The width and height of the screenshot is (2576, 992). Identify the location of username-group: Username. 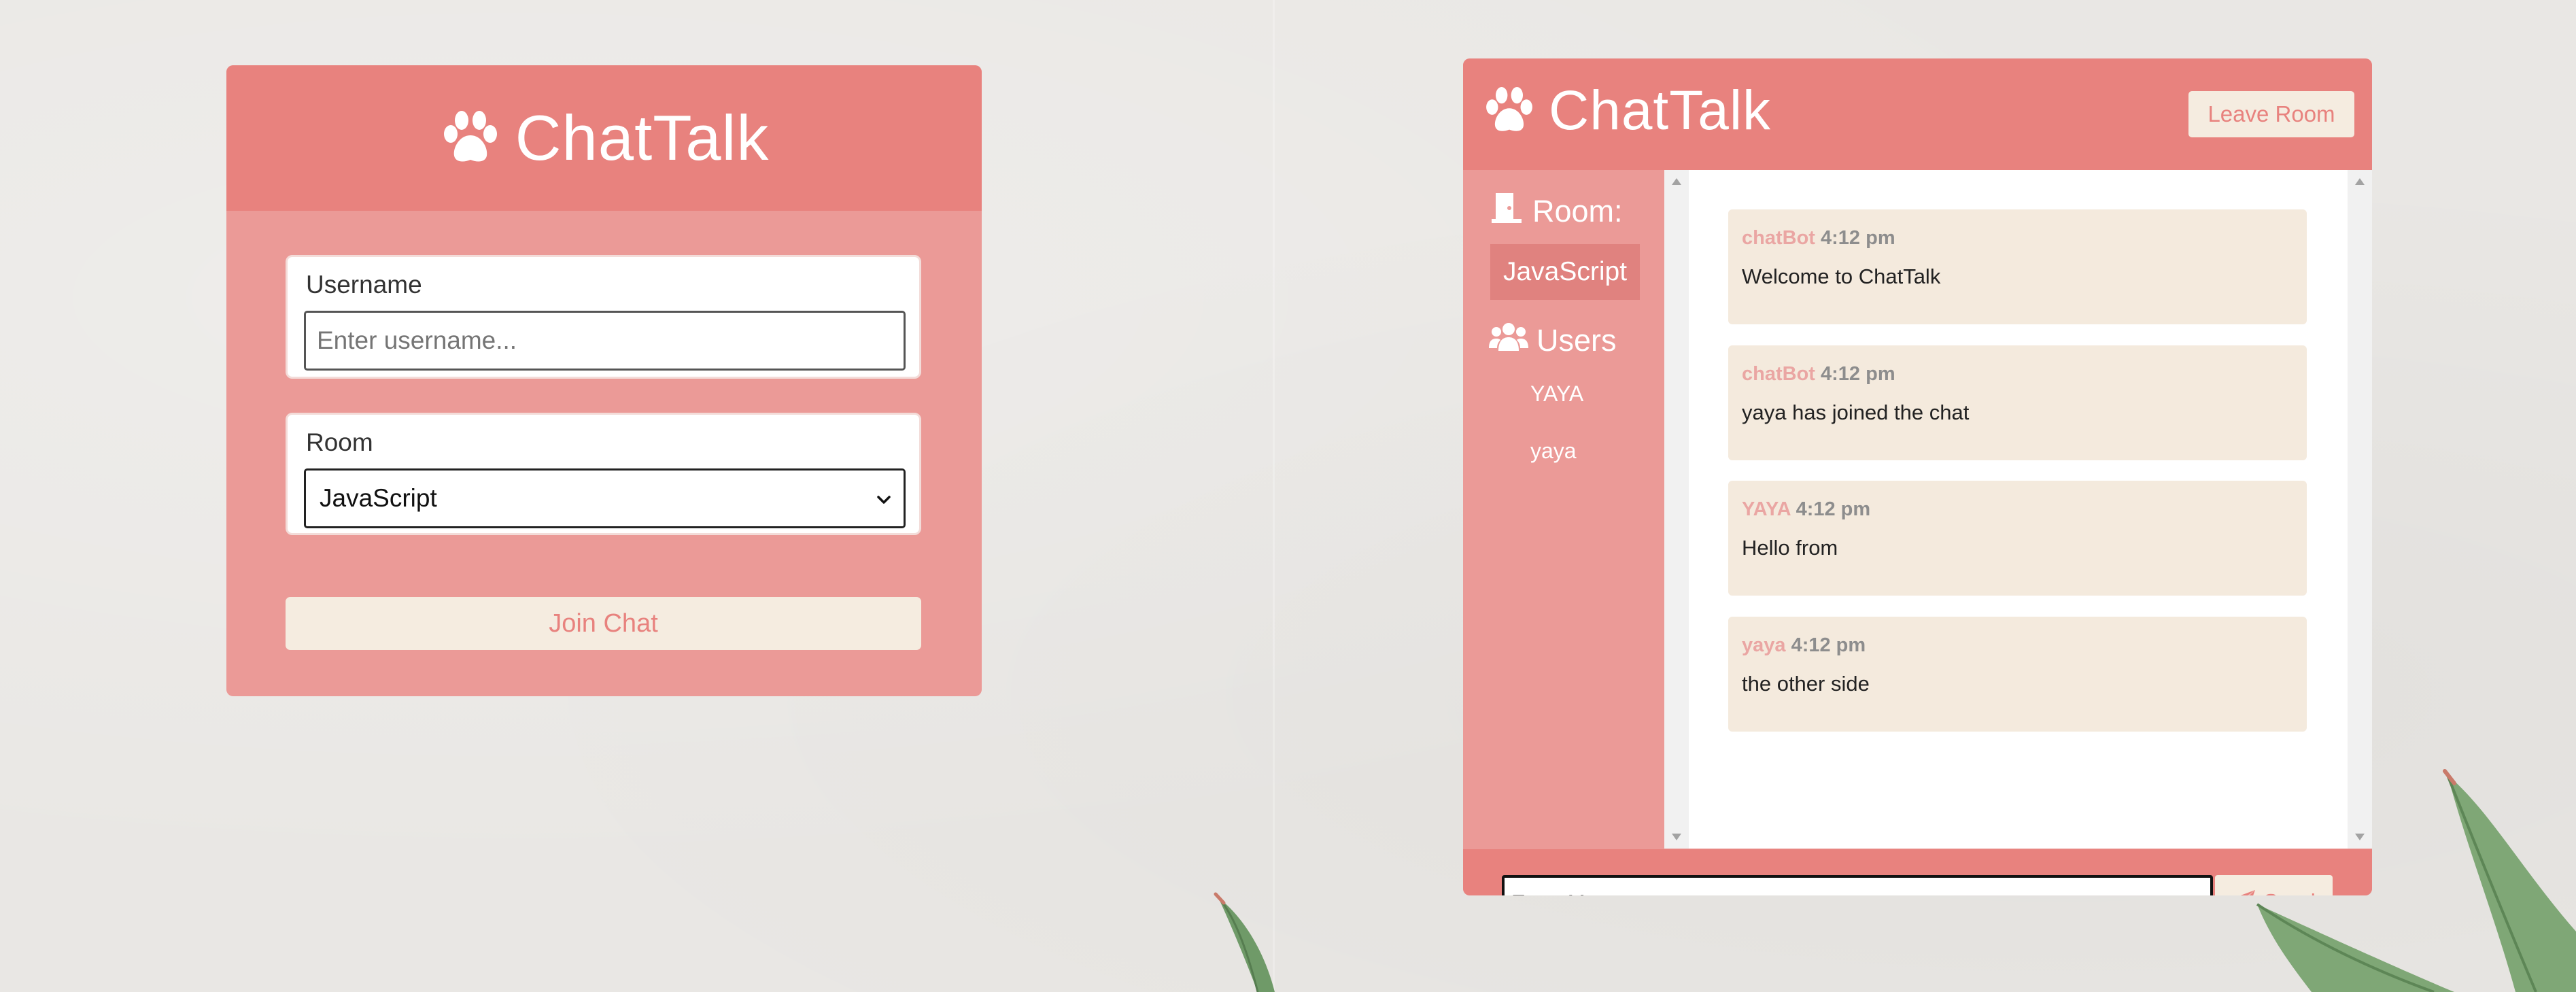
(603, 317).